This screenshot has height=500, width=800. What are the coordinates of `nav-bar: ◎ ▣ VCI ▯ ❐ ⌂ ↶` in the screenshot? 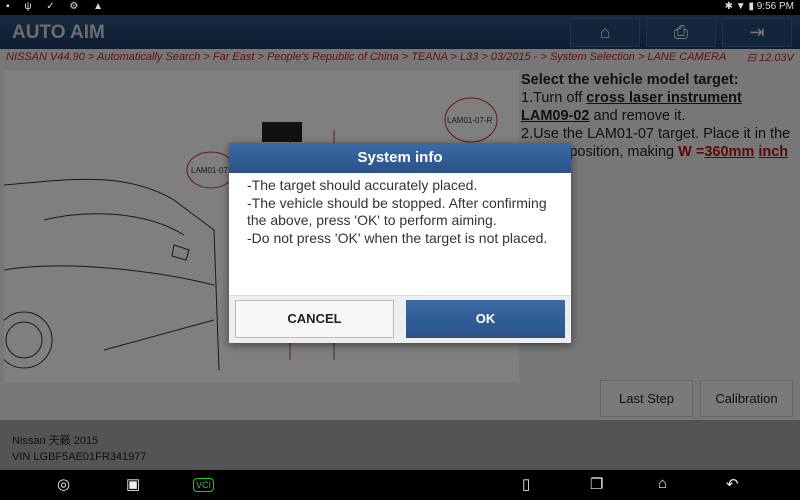 It's located at (400, 485).